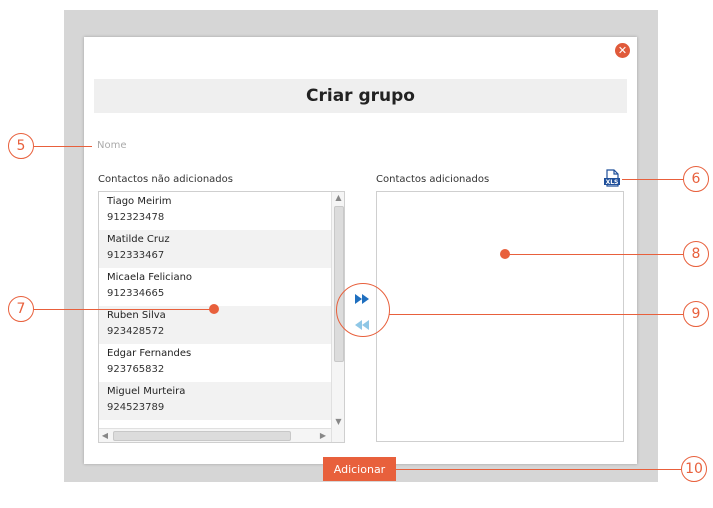 Image resolution: width=713 pixels, height=508 pixels. Describe the element at coordinates (136, 407) in the screenshot. I see `contact-phone: 924523789` at that location.